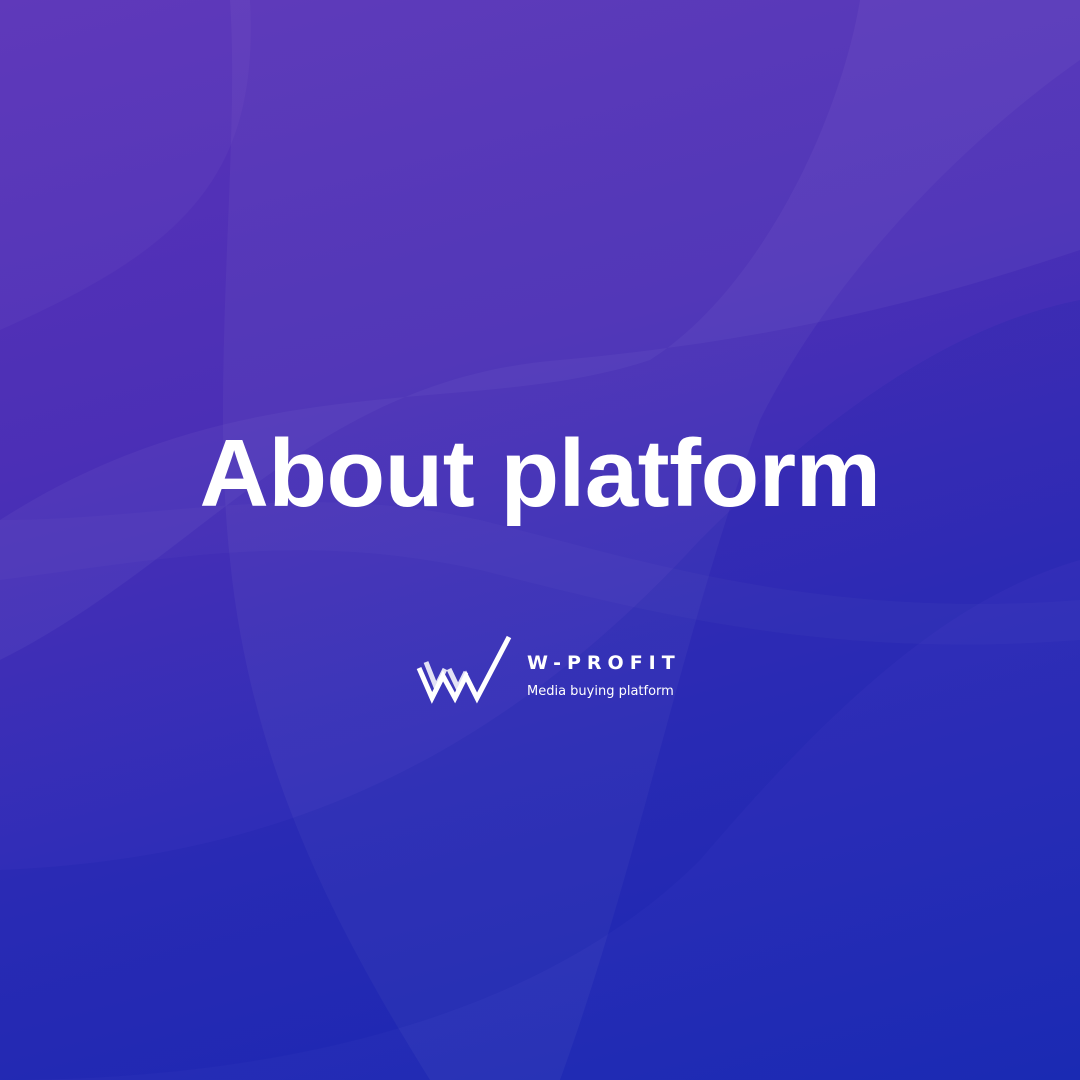 The height and width of the screenshot is (1080, 1080). What do you see at coordinates (604, 663) in the screenshot?
I see `brand-name: W-PROFIT` at bounding box center [604, 663].